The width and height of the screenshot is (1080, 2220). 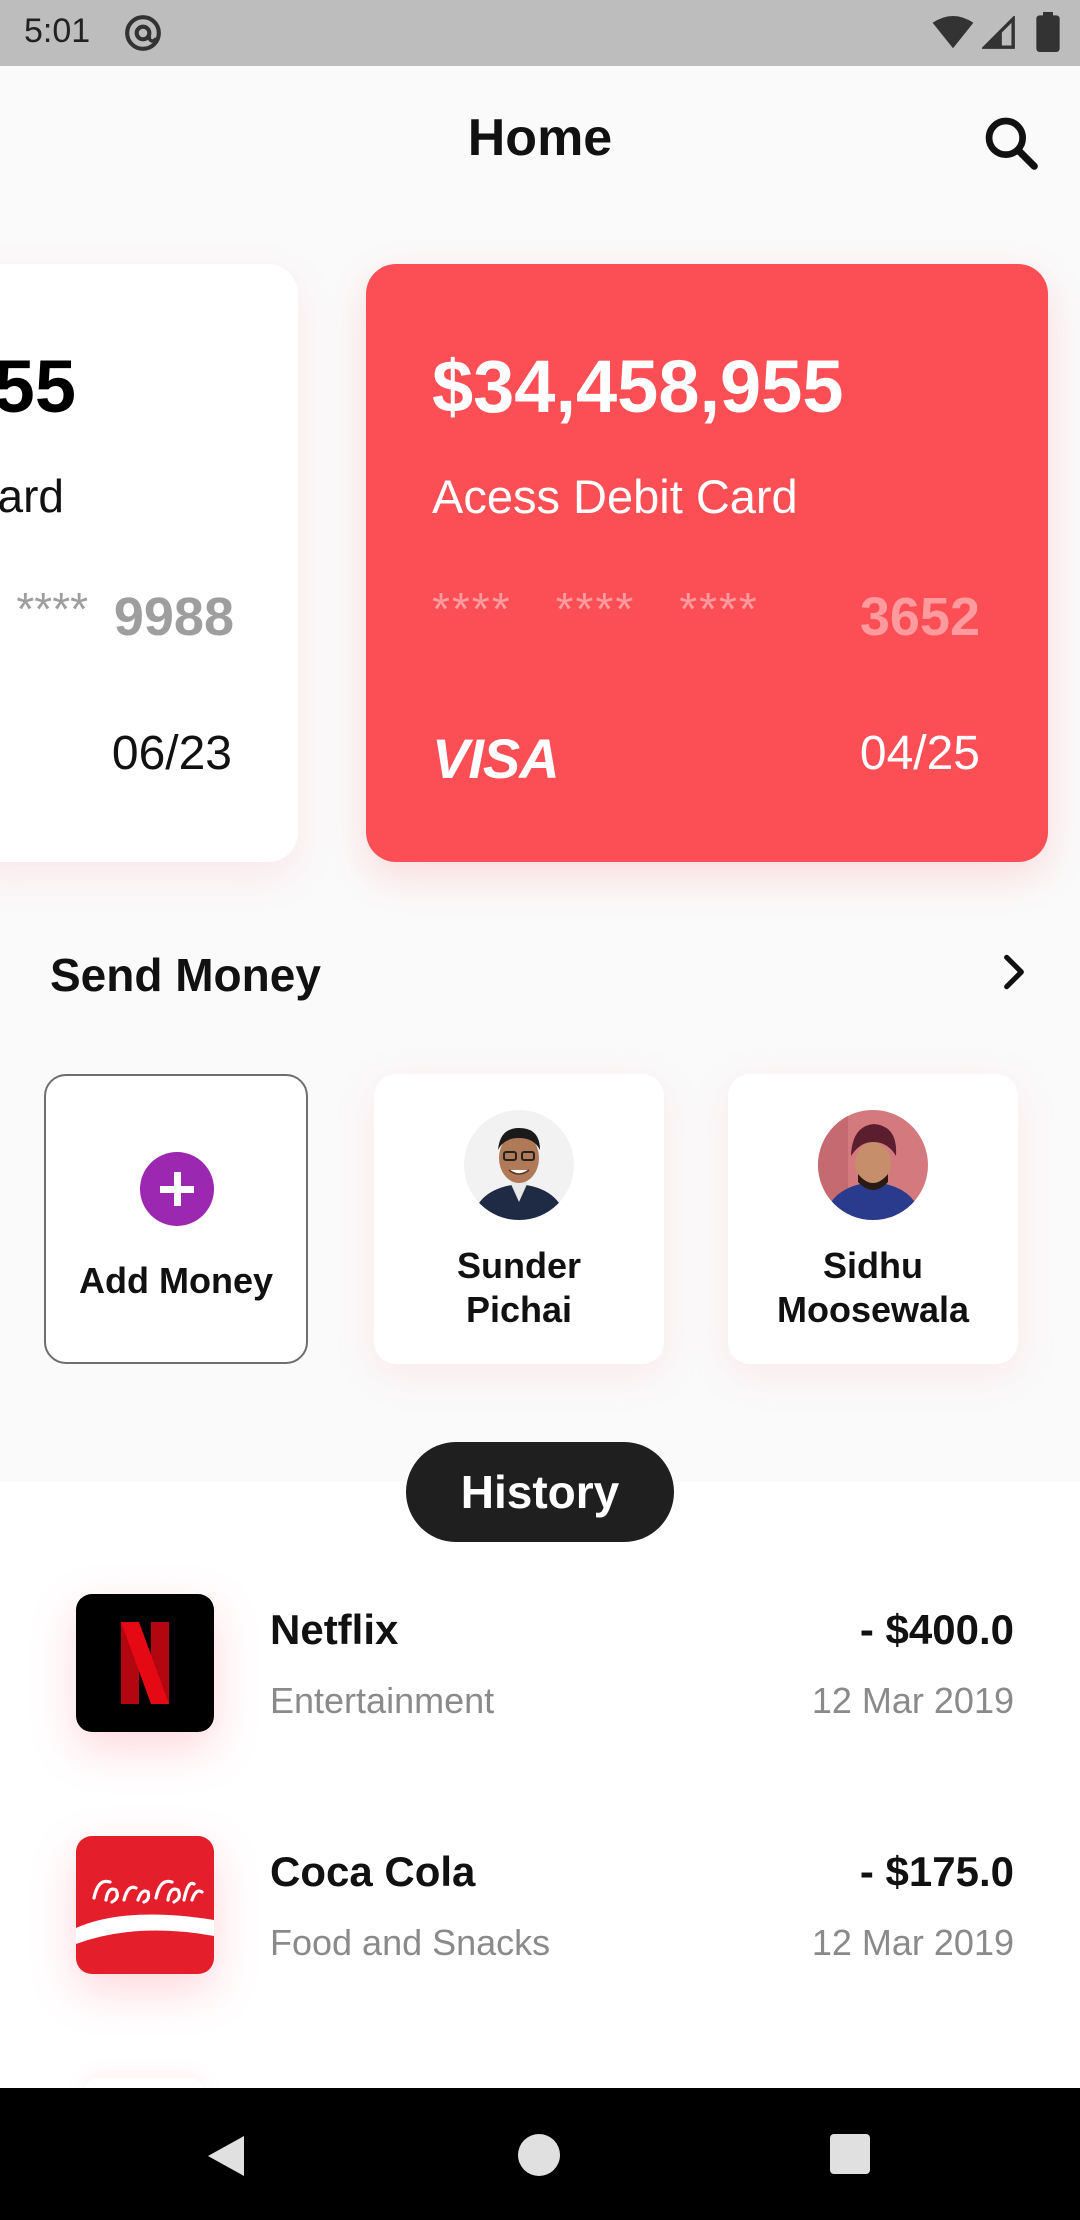 I want to click on contact-last-name: Pichai, so click(x=519, y=1309).